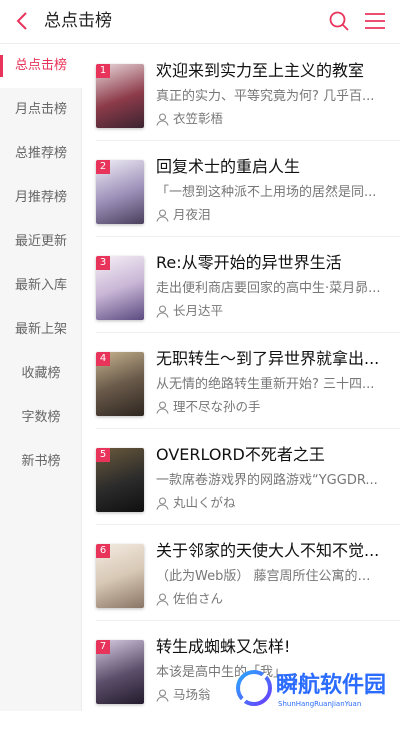 This screenshot has width=400, height=730. I want to click on book-title: 转生成蜘蛛又怎样!, so click(223, 646).